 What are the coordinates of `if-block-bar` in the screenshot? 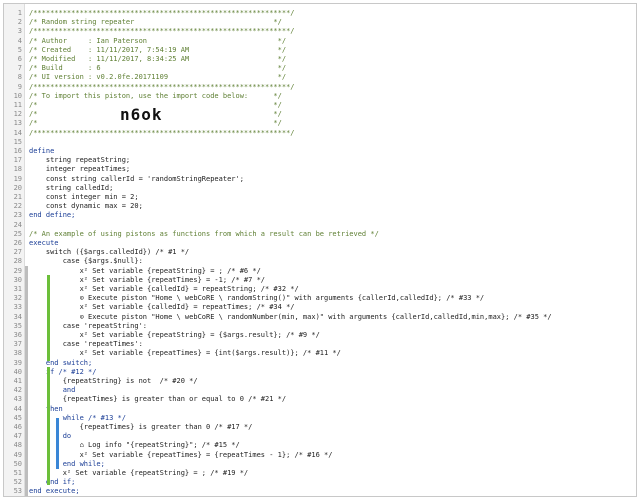 It's located at (48, 426).